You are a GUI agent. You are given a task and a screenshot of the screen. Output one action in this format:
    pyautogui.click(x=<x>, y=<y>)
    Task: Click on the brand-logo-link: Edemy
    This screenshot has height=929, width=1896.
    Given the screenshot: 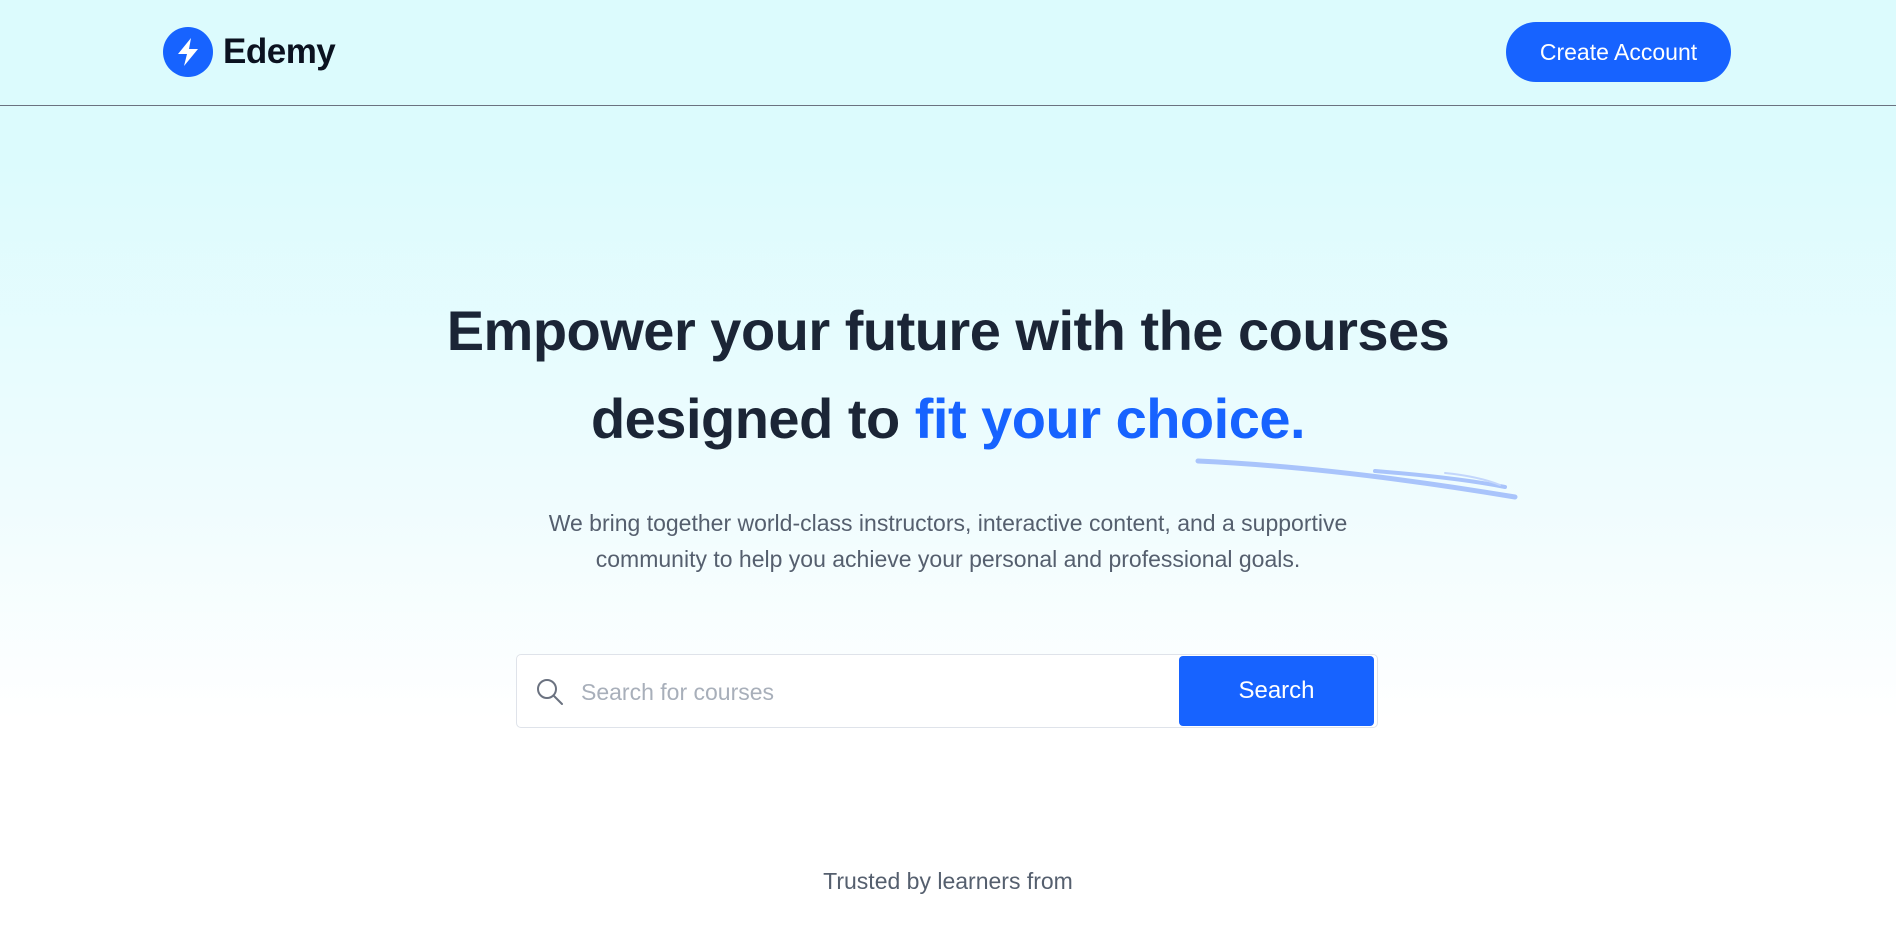 What is the action you would take?
    pyautogui.click(x=249, y=52)
    